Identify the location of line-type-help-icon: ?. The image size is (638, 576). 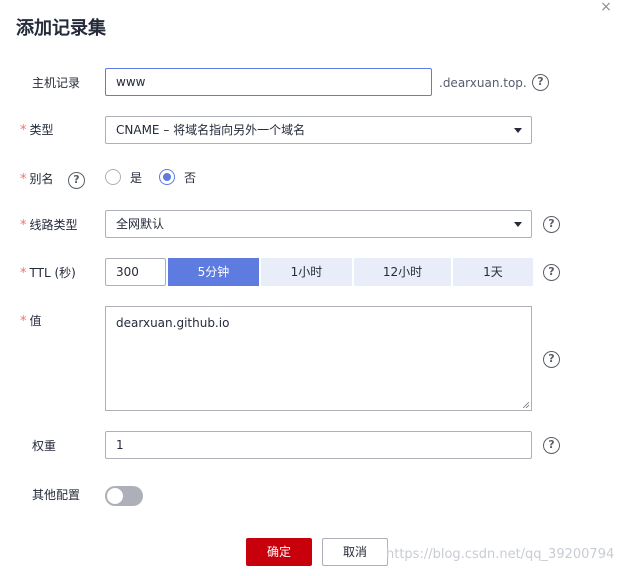
(551, 224).